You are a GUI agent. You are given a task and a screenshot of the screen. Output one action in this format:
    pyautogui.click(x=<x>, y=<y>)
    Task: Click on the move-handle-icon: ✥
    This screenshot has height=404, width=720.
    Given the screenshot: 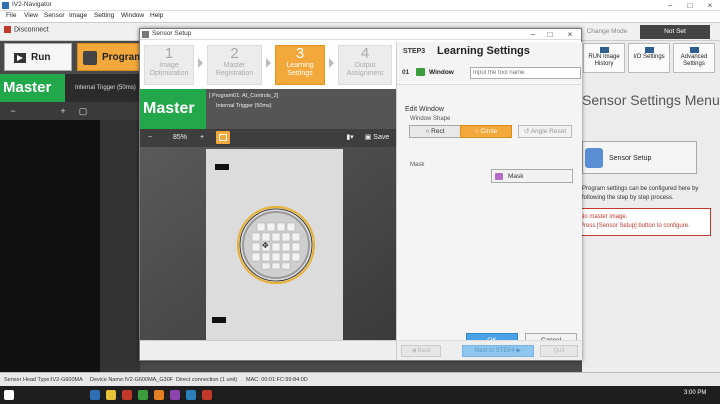 What is the action you would take?
    pyautogui.click(x=265, y=245)
    